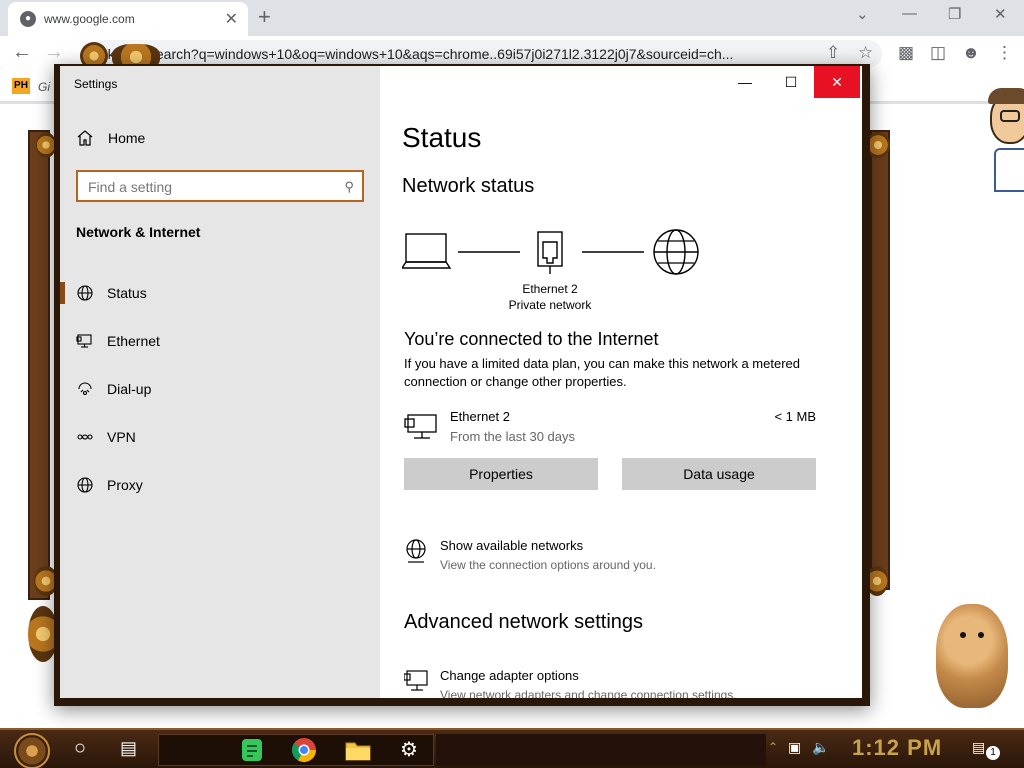 The width and height of the screenshot is (1024, 768). I want to click on restore-icon: ❐, so click(954, 14).